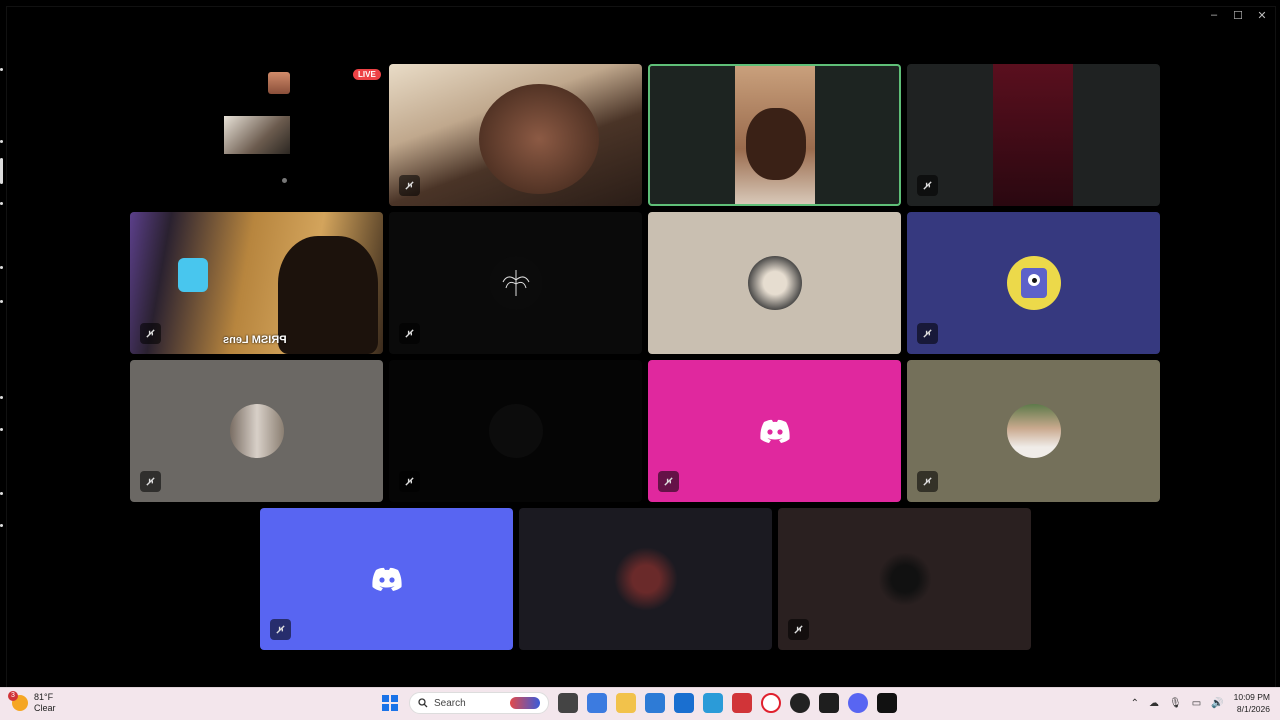  Describe the element at coordinates (626, 703) in the screenshot. I see `file-explorer-icon` at that location.